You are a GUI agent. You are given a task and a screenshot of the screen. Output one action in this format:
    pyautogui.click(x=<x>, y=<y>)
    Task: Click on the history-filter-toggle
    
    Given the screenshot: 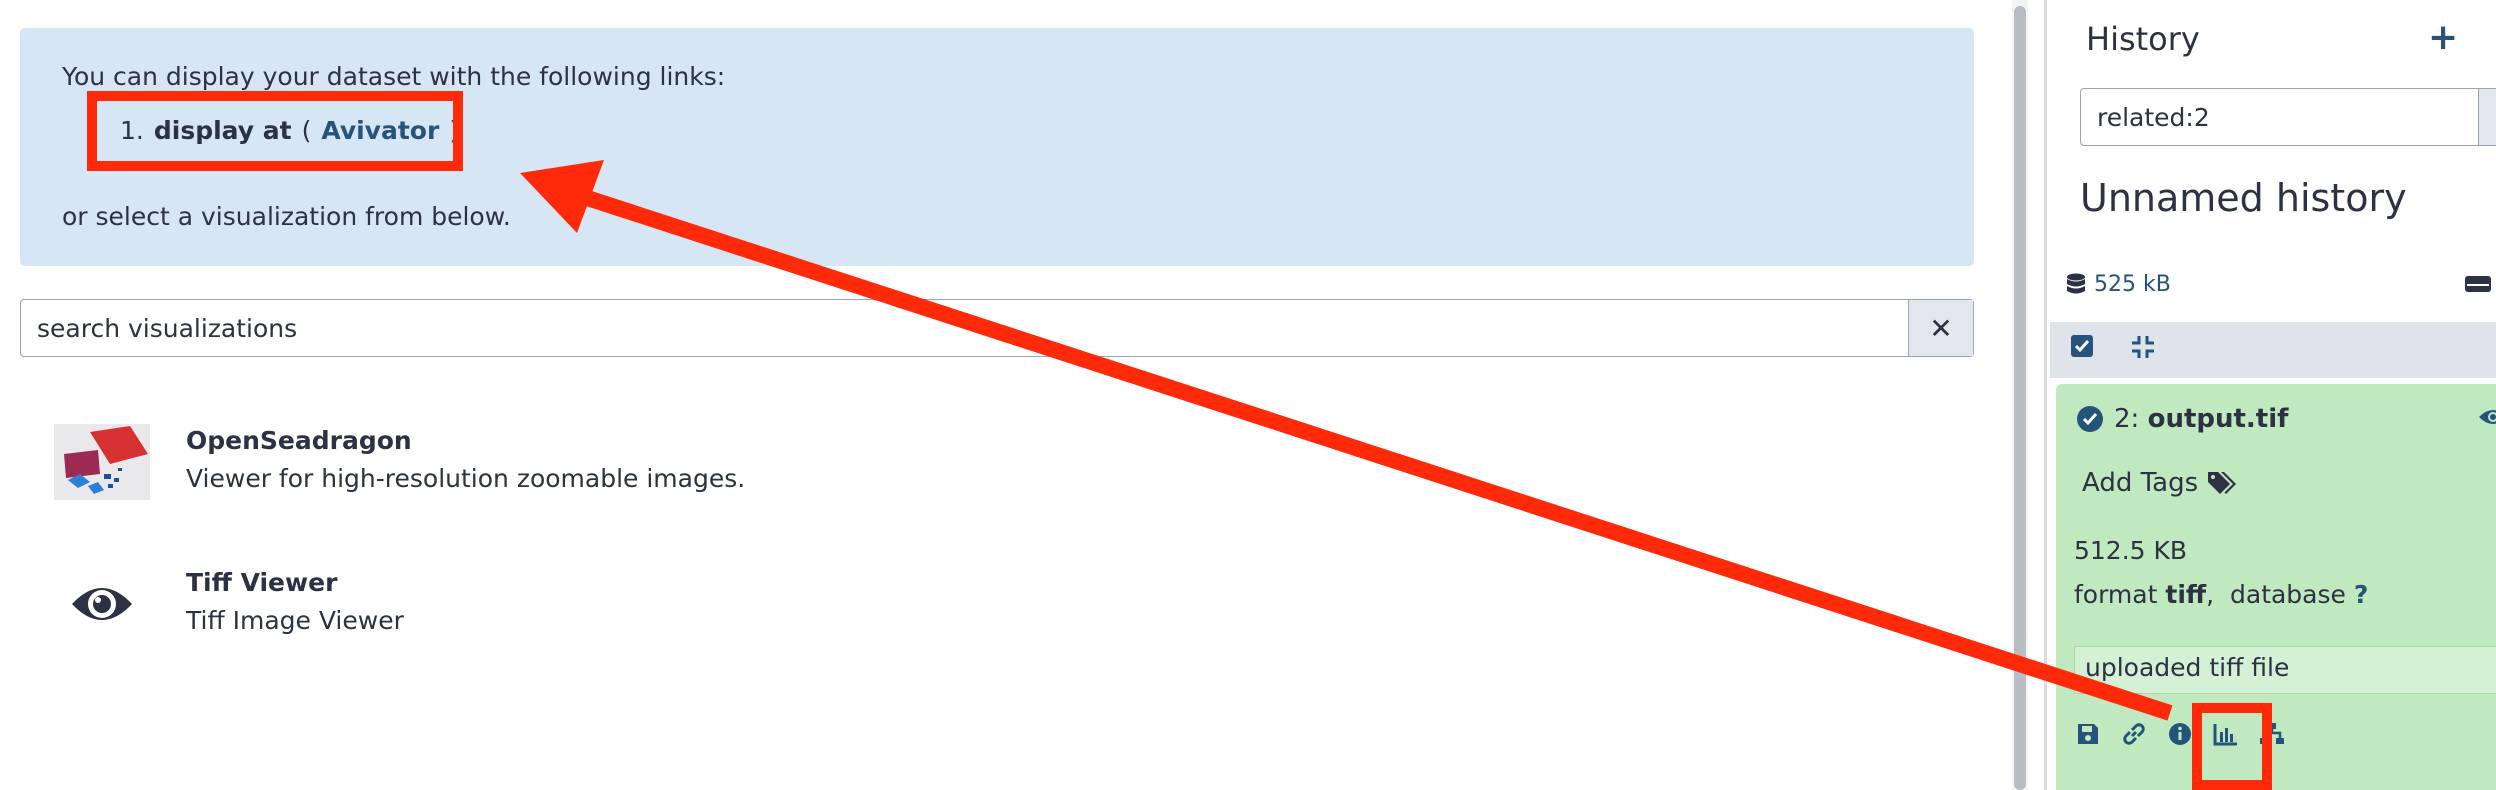 What is the action you would take?
    pyautogui.click(x=2487, y=117)
    